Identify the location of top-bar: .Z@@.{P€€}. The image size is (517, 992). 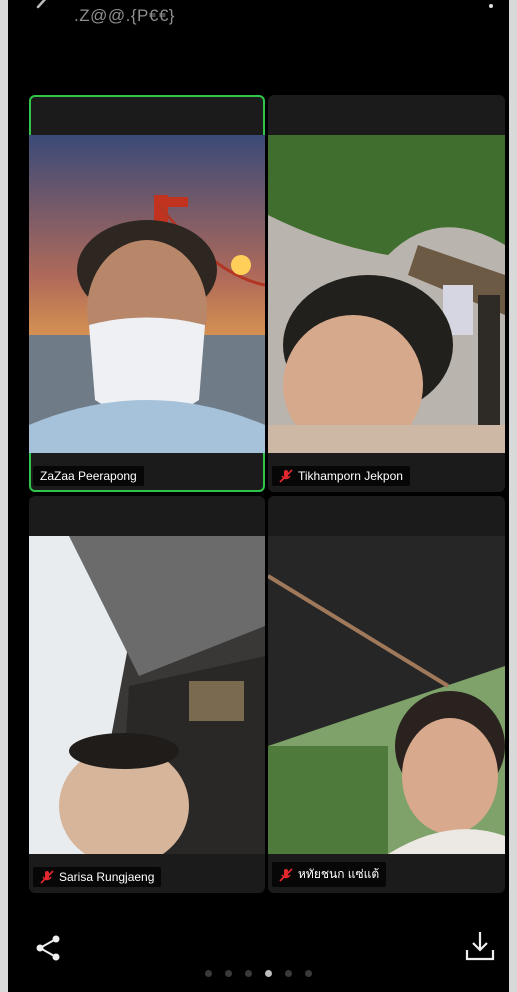
(258, 20).